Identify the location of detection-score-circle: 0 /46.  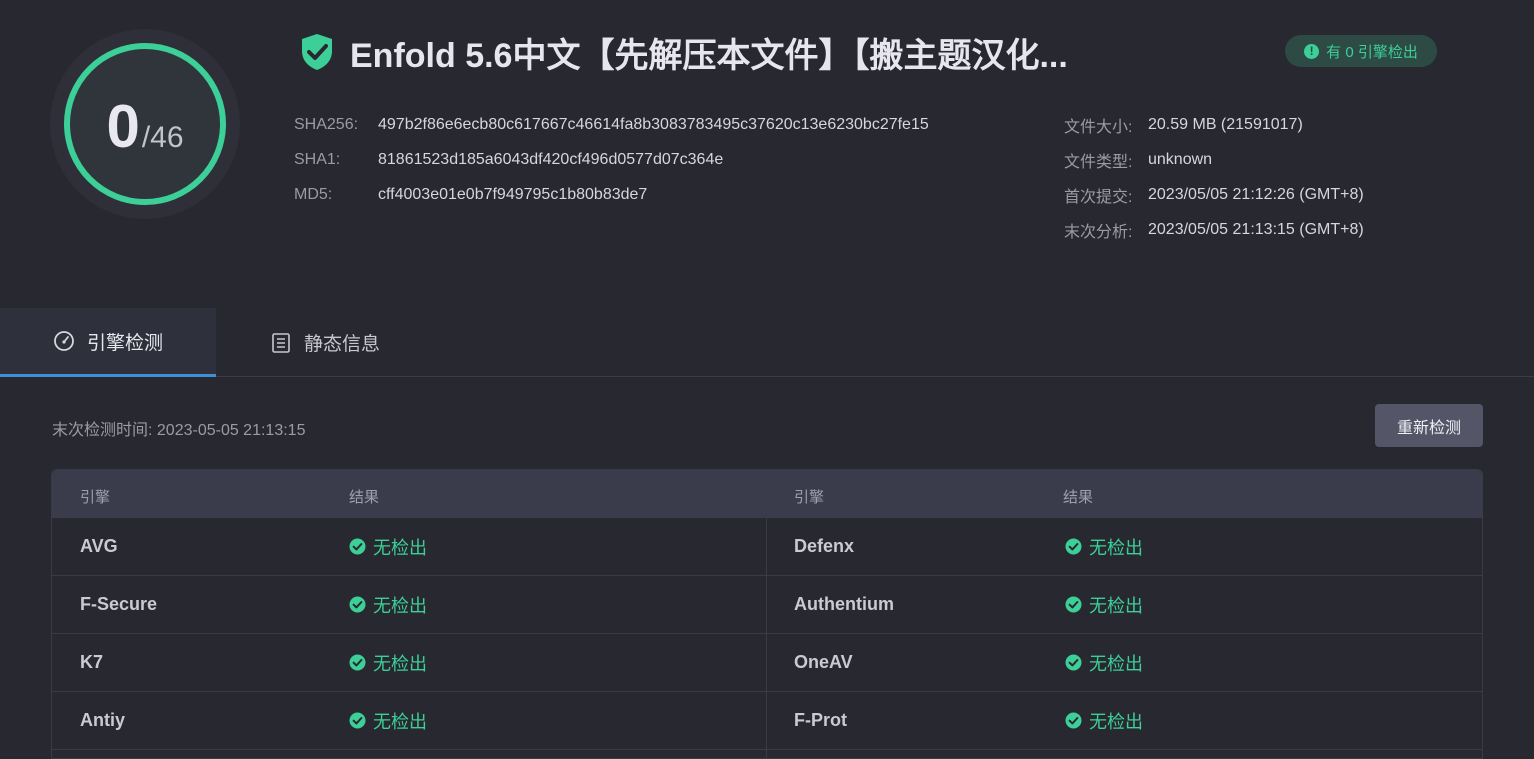
(145, 124).